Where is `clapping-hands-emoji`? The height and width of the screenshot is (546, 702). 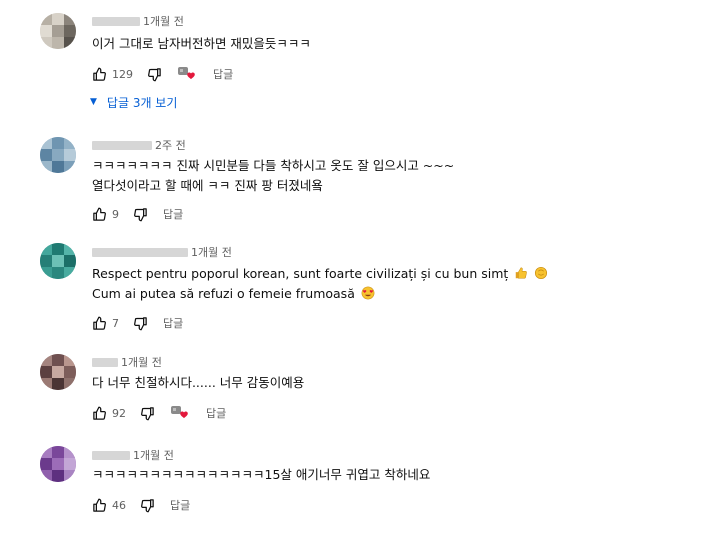 clapping-hands-emoji is located at coordinates (541, 273).